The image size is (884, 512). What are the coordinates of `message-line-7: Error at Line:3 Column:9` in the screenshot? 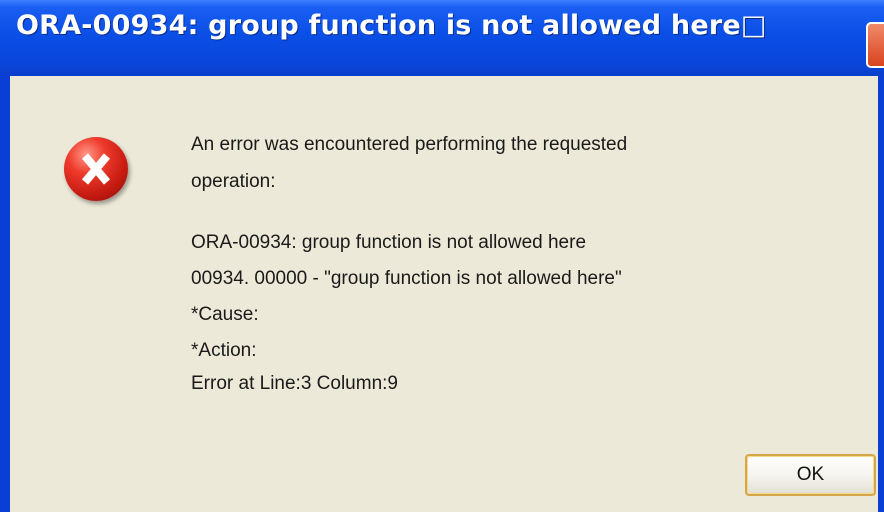 It's located at (294, 383).